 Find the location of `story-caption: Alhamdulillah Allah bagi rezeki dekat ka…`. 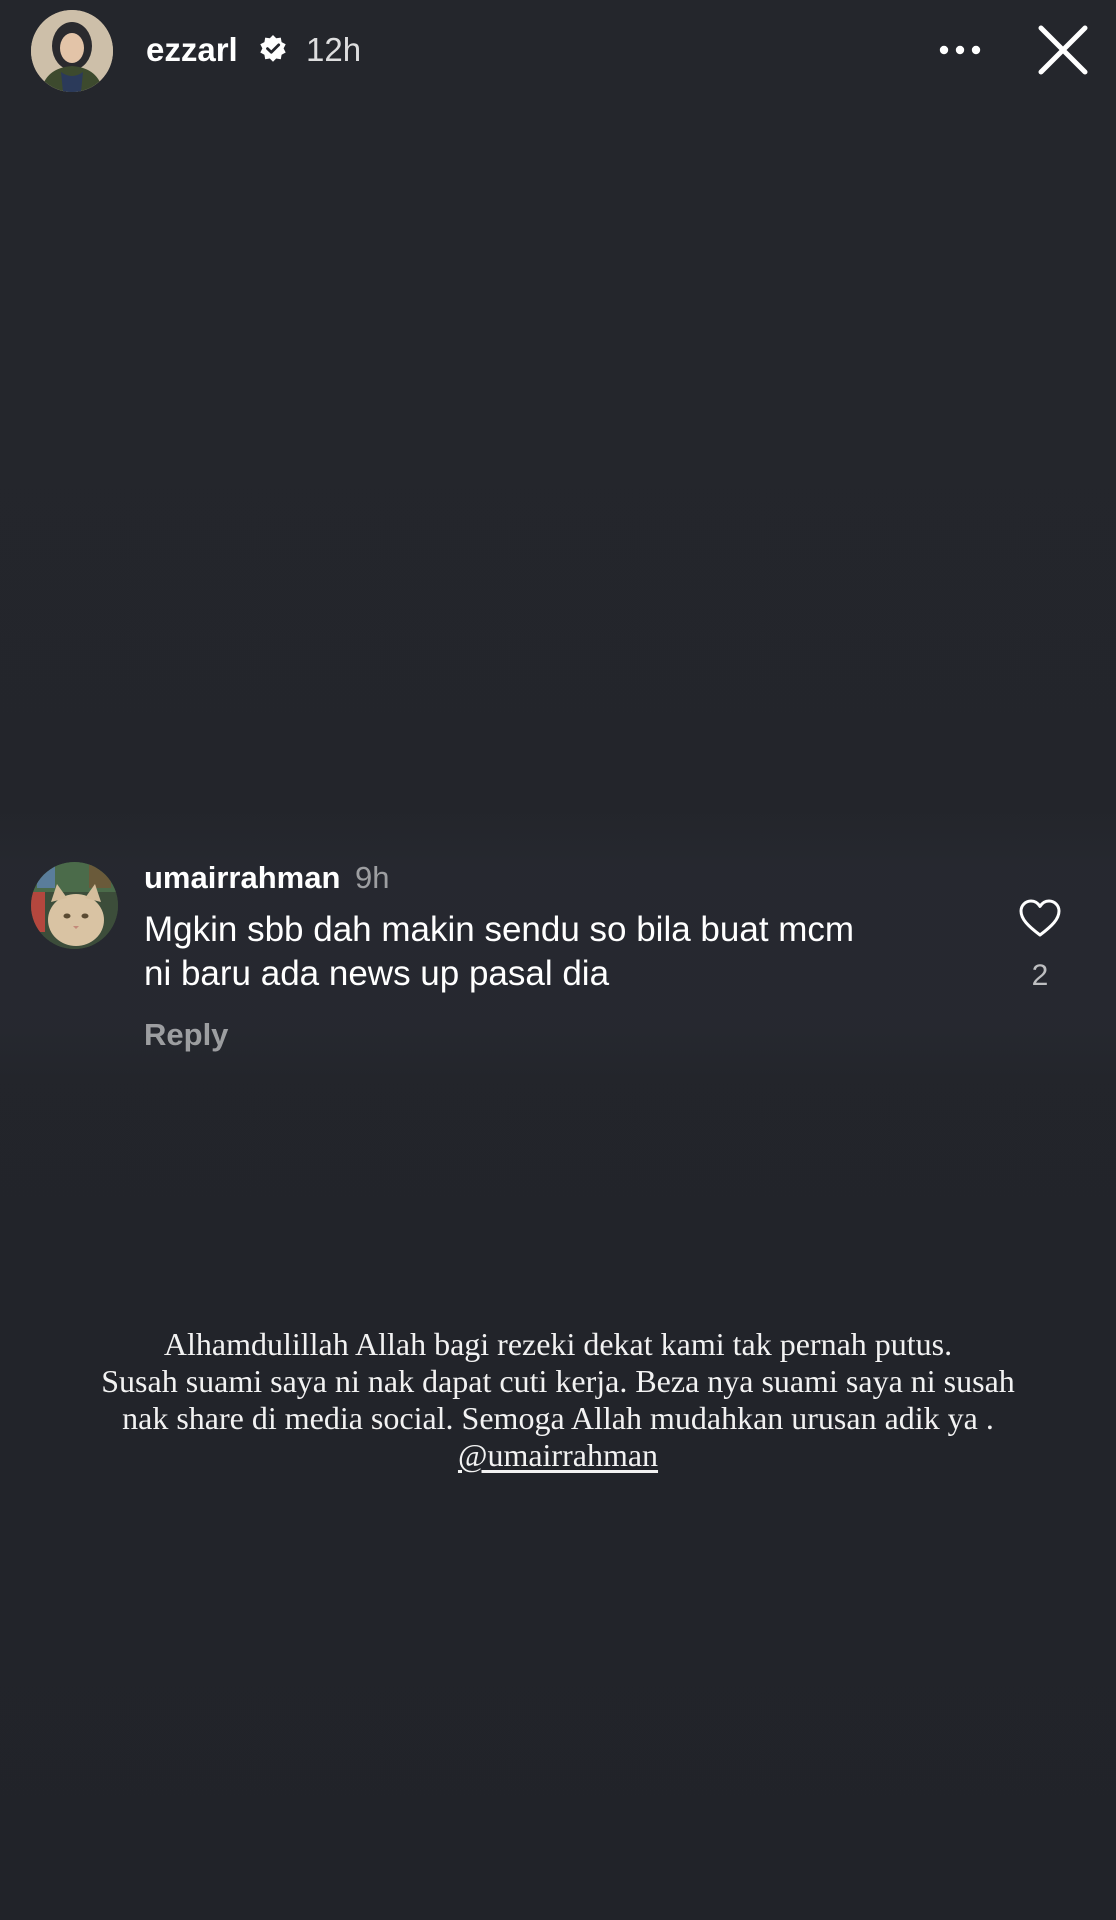

story-caption: Alhamdulillah Allah bagi rezeki dekat ka… is located at coordinates (558, 1400).